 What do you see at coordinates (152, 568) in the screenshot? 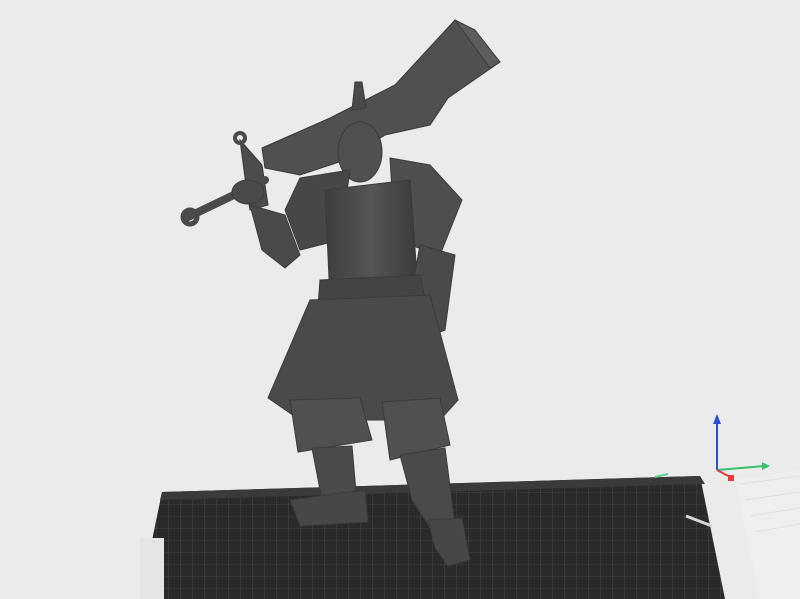
I see `plate-edge-strip` at bounding box center [152, 568].